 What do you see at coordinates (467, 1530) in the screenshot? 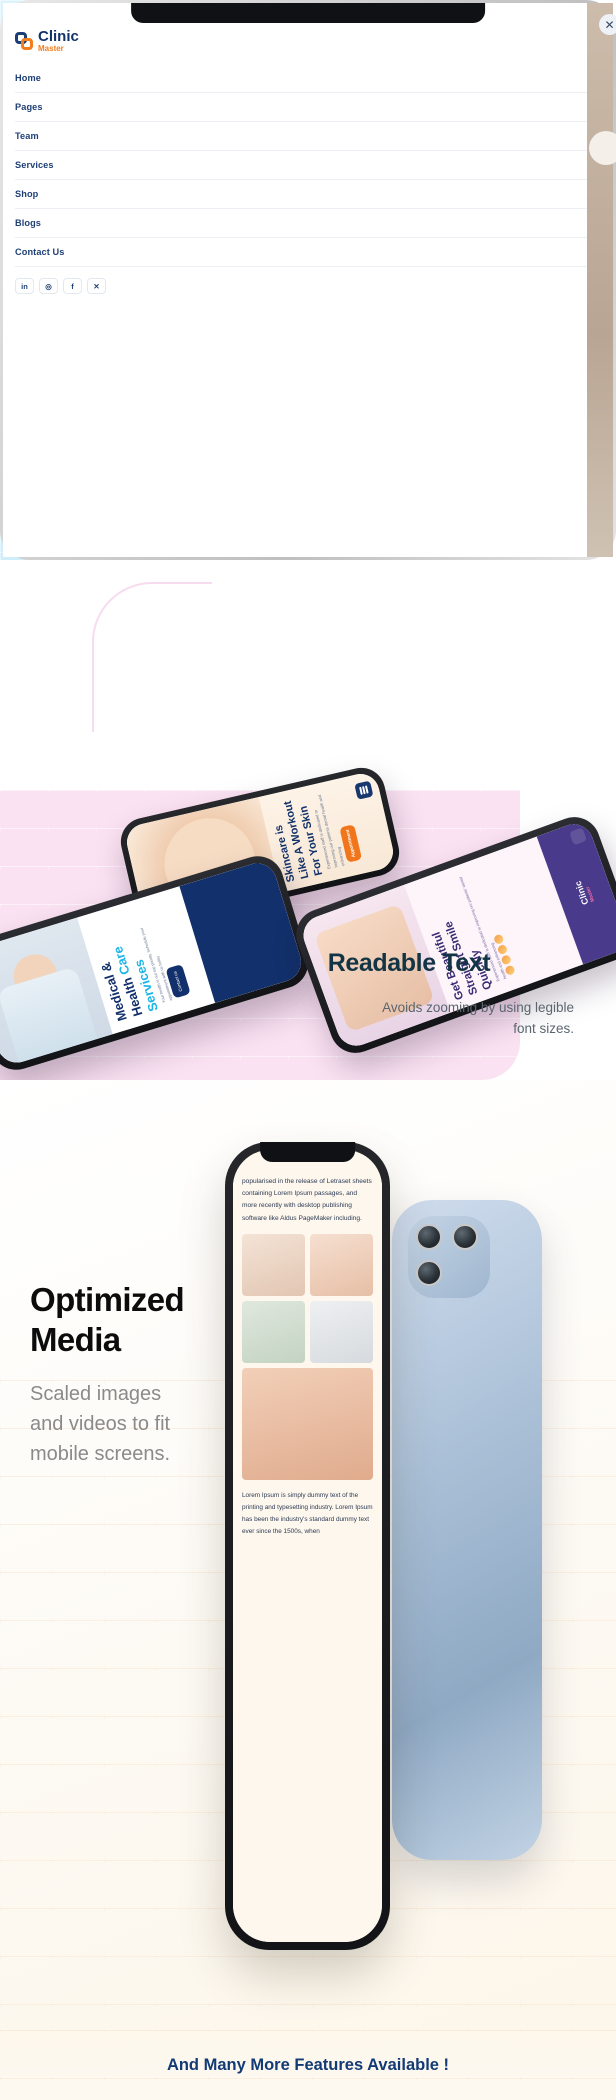
I see `phone-blue-back` at bounding box center [467, 1530].